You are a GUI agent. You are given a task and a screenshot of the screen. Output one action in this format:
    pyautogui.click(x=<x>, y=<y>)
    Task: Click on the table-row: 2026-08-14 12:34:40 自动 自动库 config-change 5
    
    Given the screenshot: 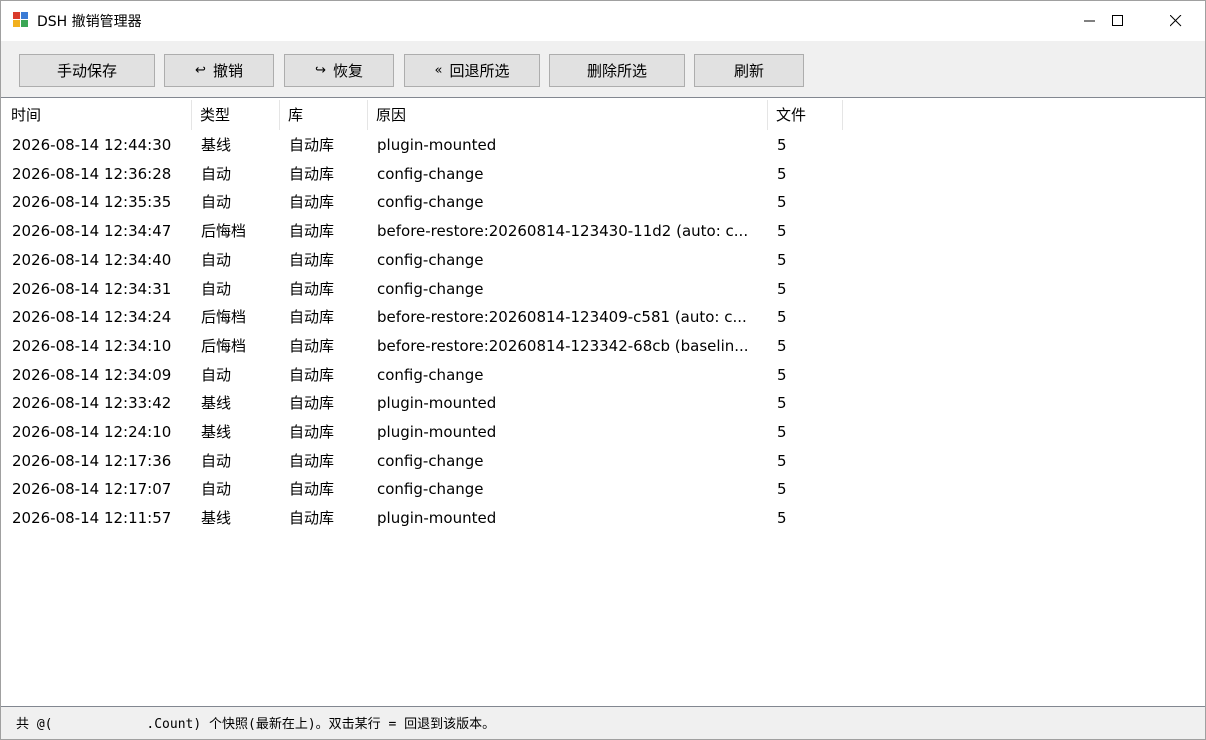 What is the action you would take?
    pyautogui.click(x=603, y=260)
    